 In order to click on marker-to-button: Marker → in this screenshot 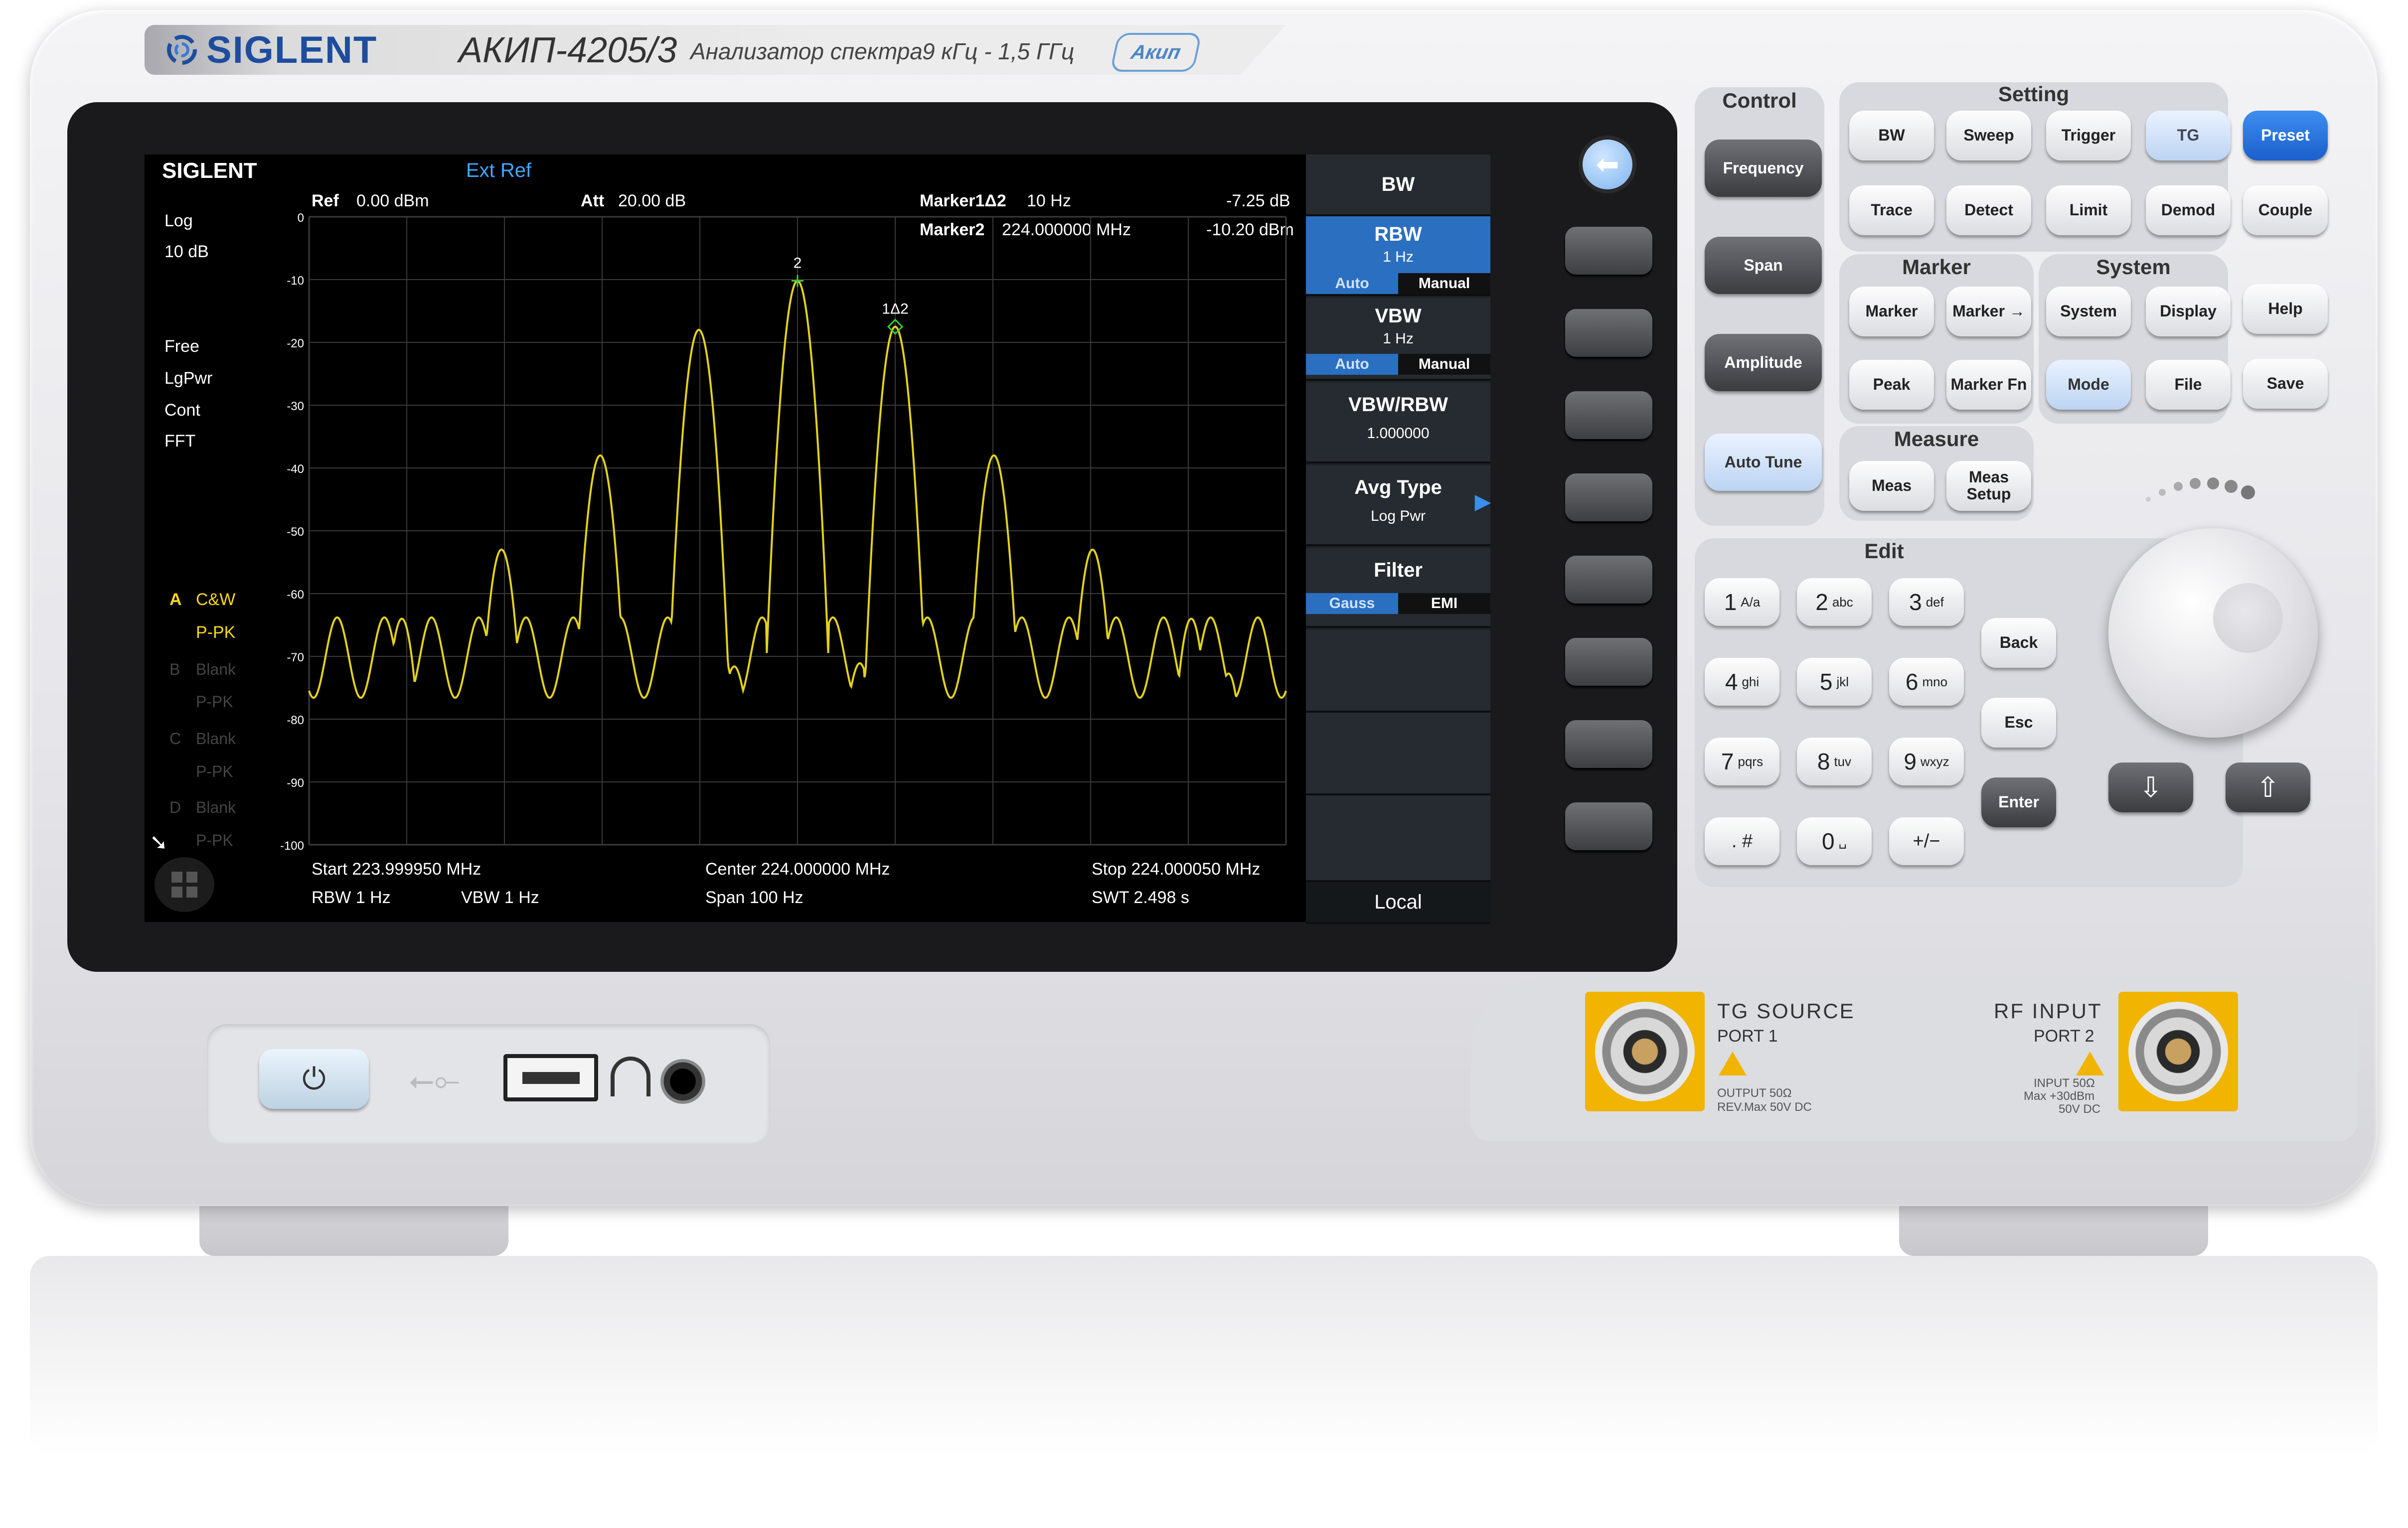, I will do `click(1988, 311)`.